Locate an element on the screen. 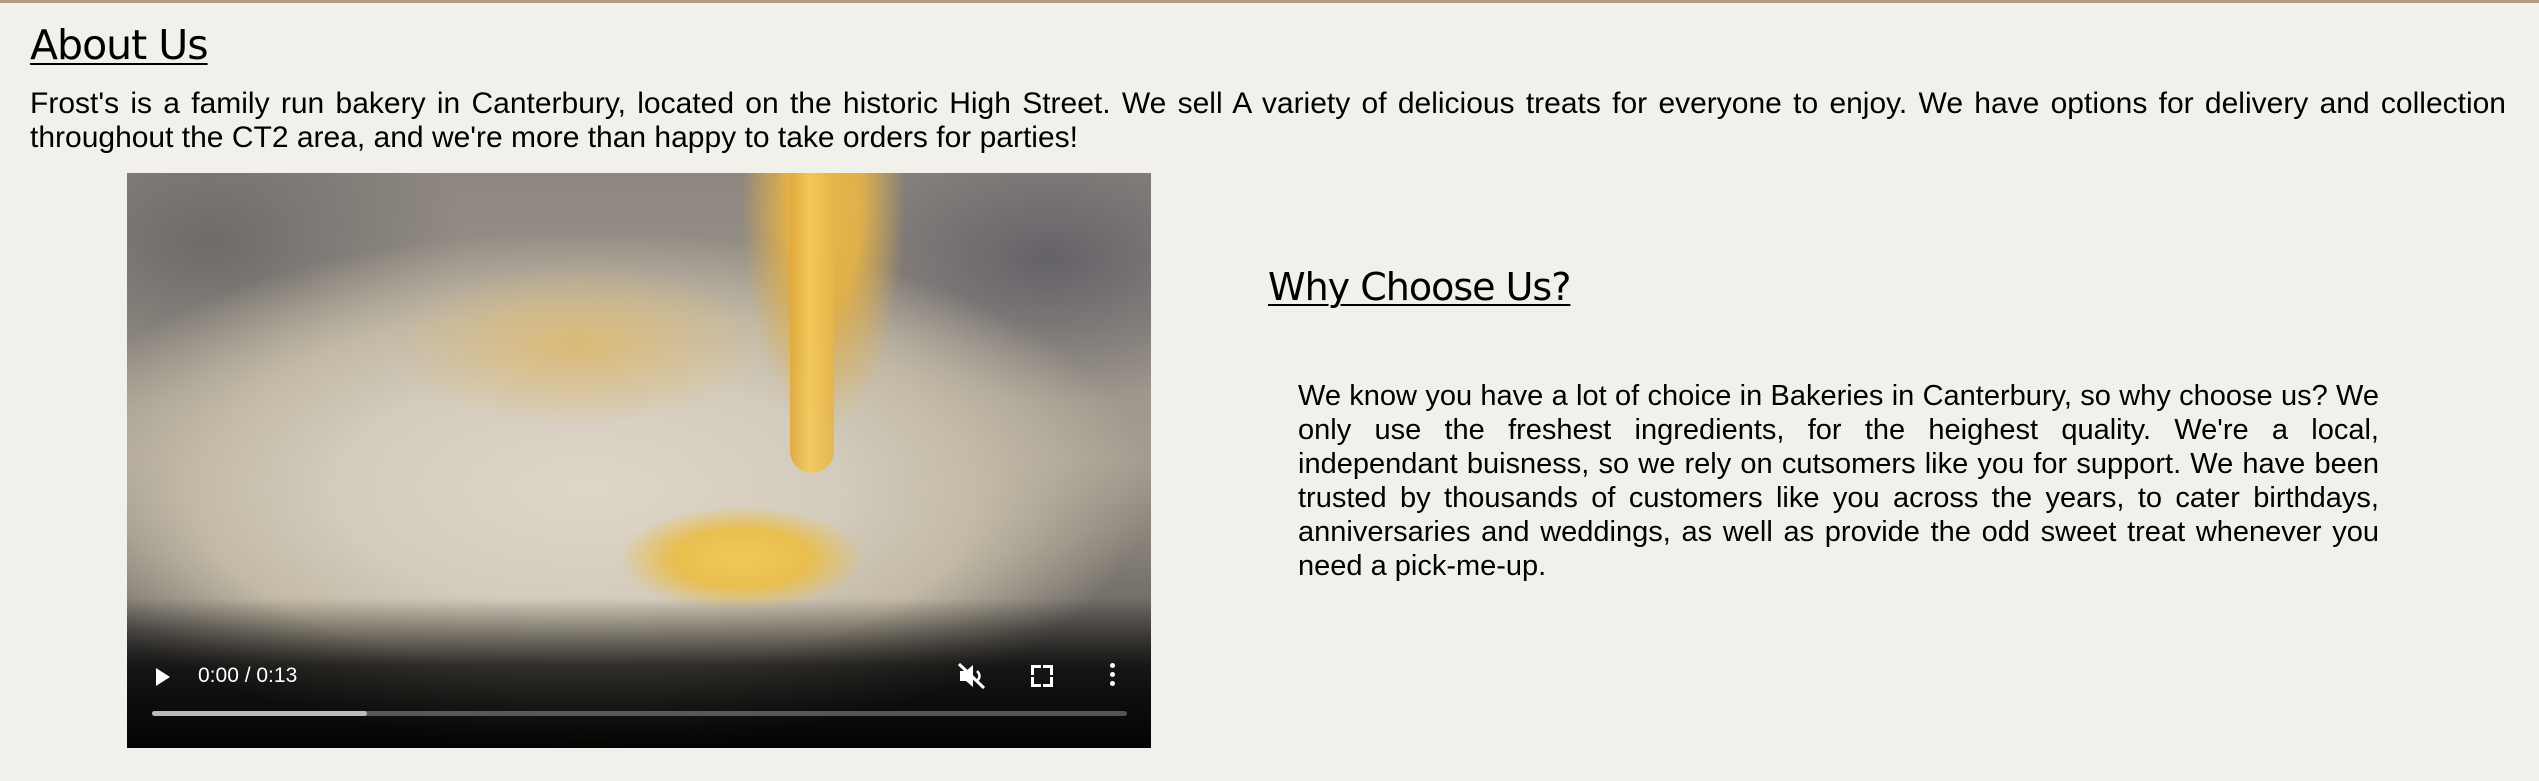  video-progress-bar is located at coordinates (639, 713).